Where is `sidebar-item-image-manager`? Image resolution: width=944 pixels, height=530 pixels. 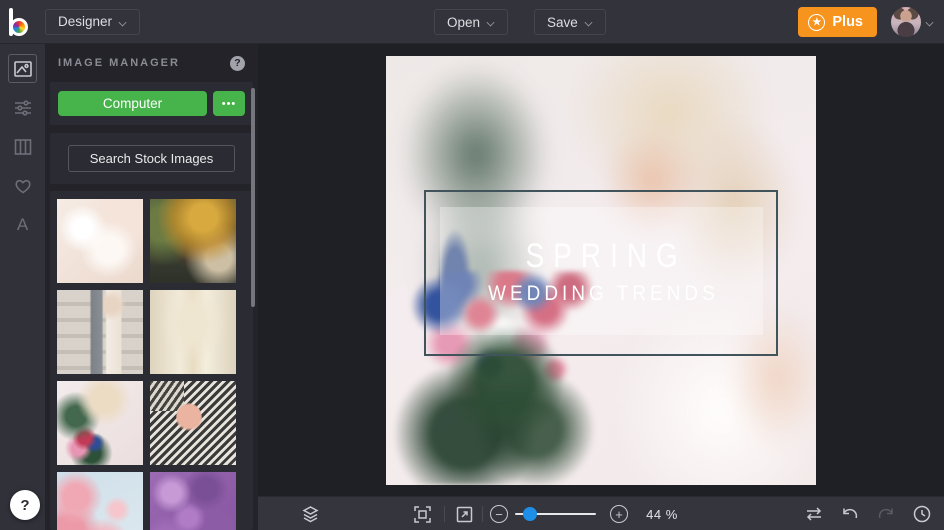
sidebar-item-image-manager is located at coordinates (22, 68).